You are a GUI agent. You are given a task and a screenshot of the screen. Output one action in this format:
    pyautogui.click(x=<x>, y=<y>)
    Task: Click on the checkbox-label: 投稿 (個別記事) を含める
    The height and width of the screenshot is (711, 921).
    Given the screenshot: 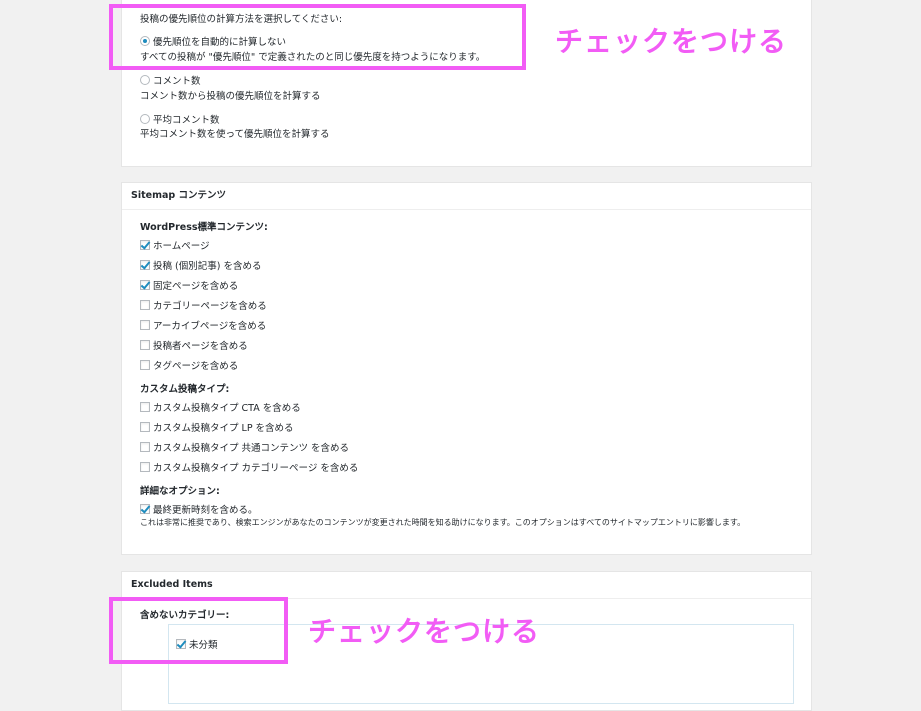 What is the action you would take?
    pyautogui.click(x=207, y=266)
    